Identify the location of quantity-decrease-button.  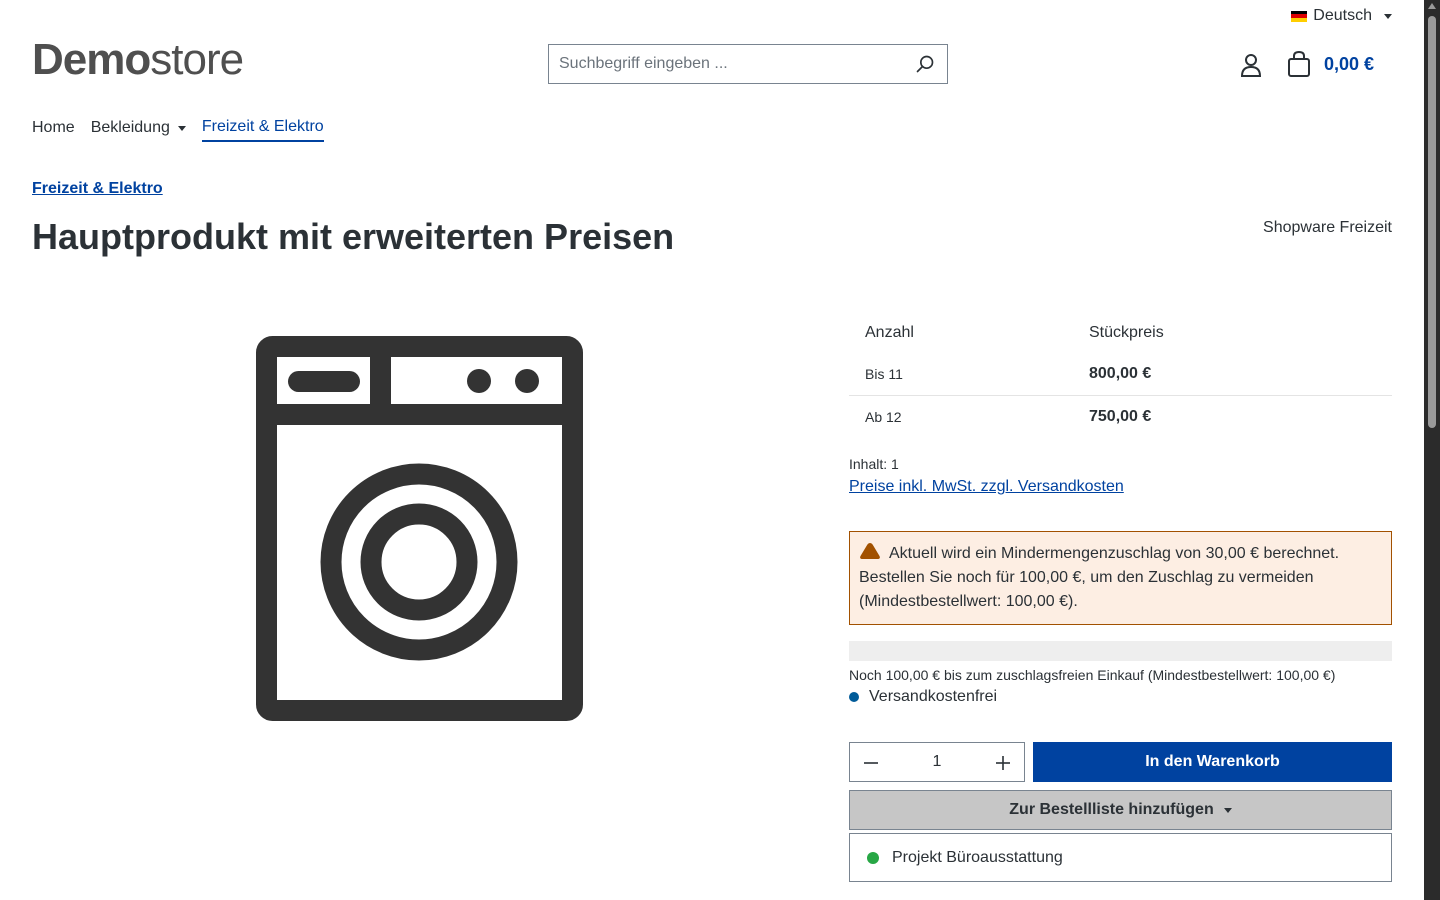
(871, 762).